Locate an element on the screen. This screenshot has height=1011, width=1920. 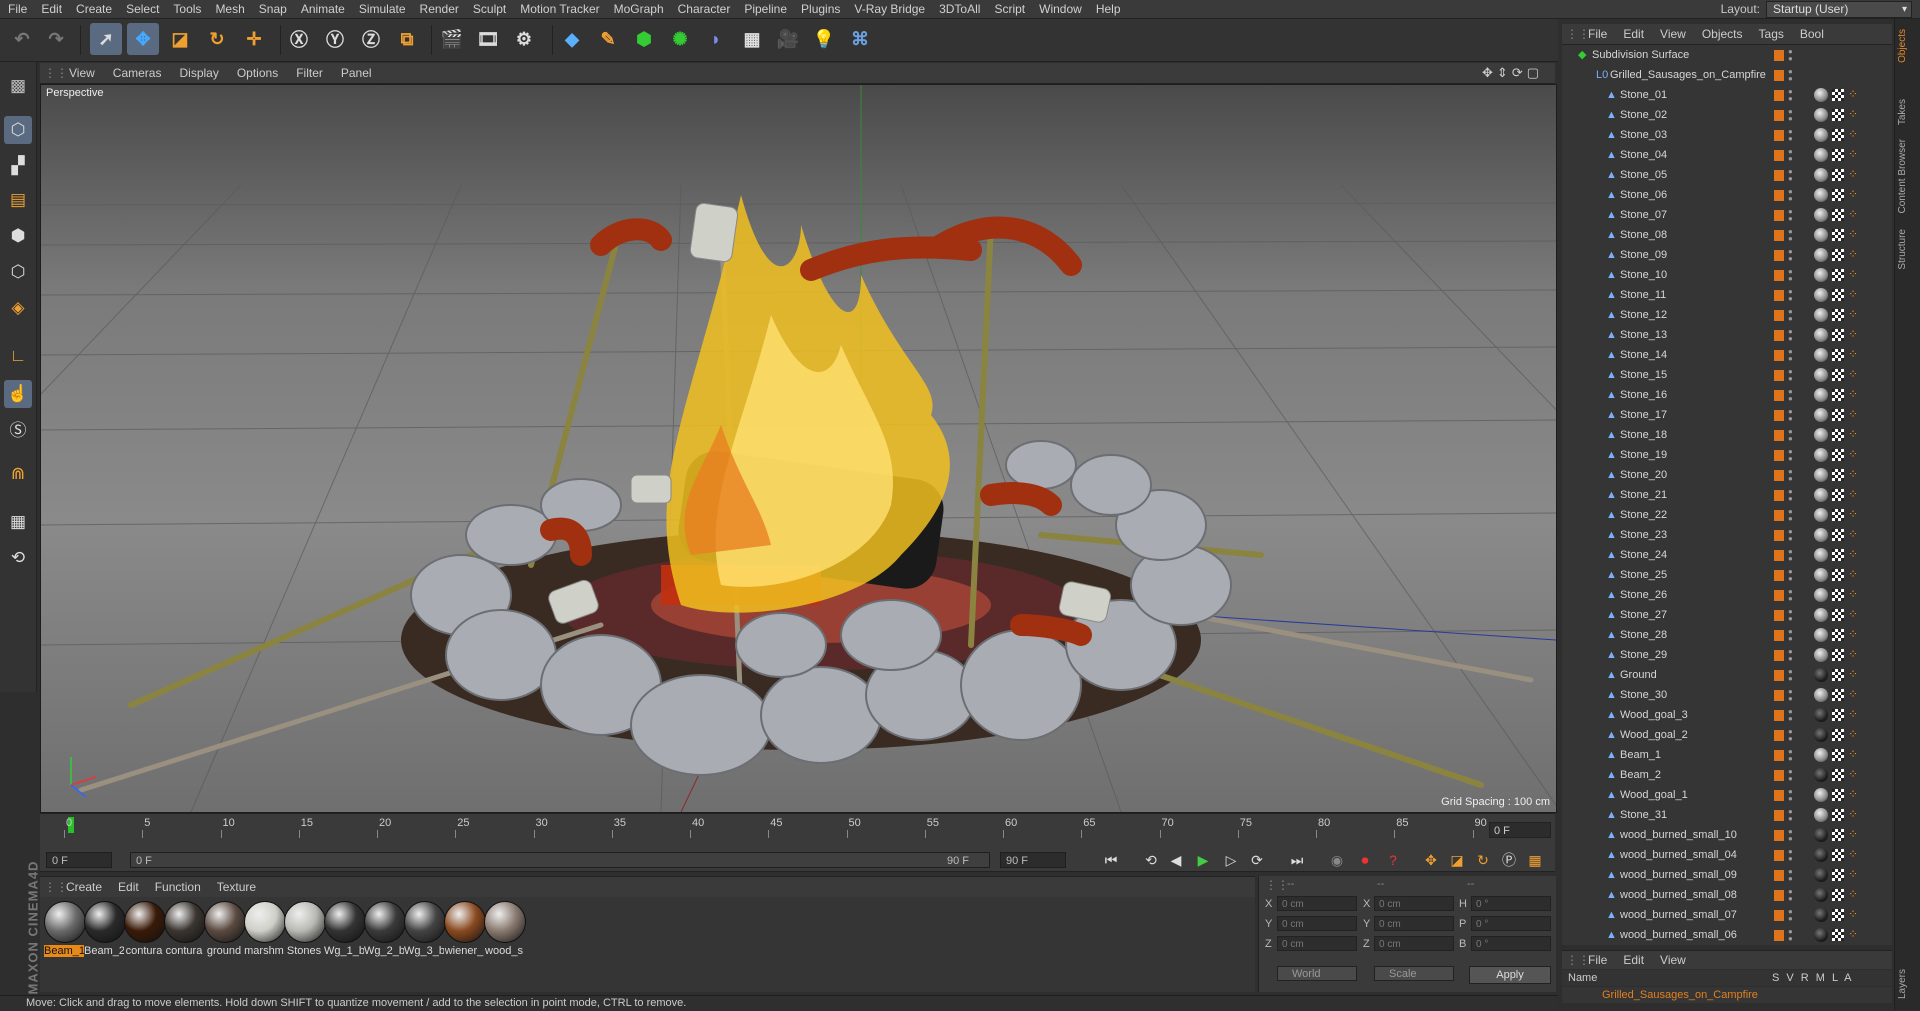
object-row: ▲ Stone_04 ● ● ⁘ is located at coordinates (1727, 155).